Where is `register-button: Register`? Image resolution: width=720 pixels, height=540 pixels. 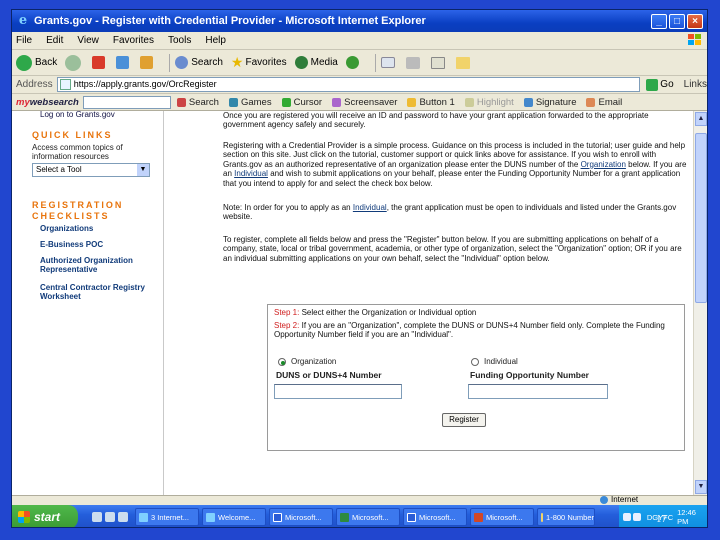 register-button: Register is located at coordinates (464, 420).